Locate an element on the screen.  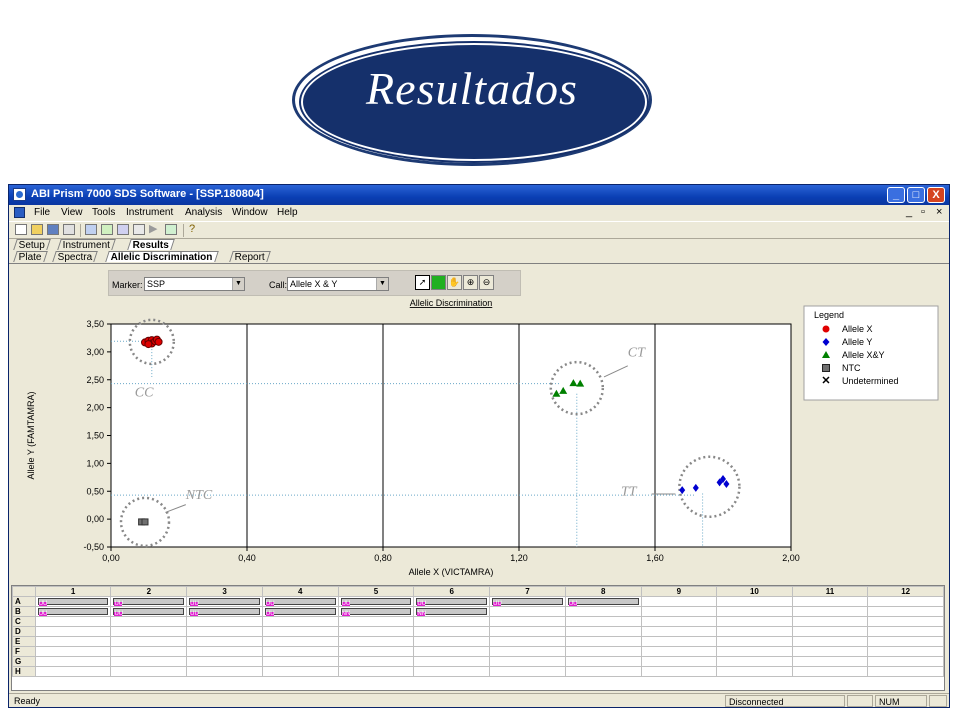
plate-row-header: C is located at coordinates (24, 621).